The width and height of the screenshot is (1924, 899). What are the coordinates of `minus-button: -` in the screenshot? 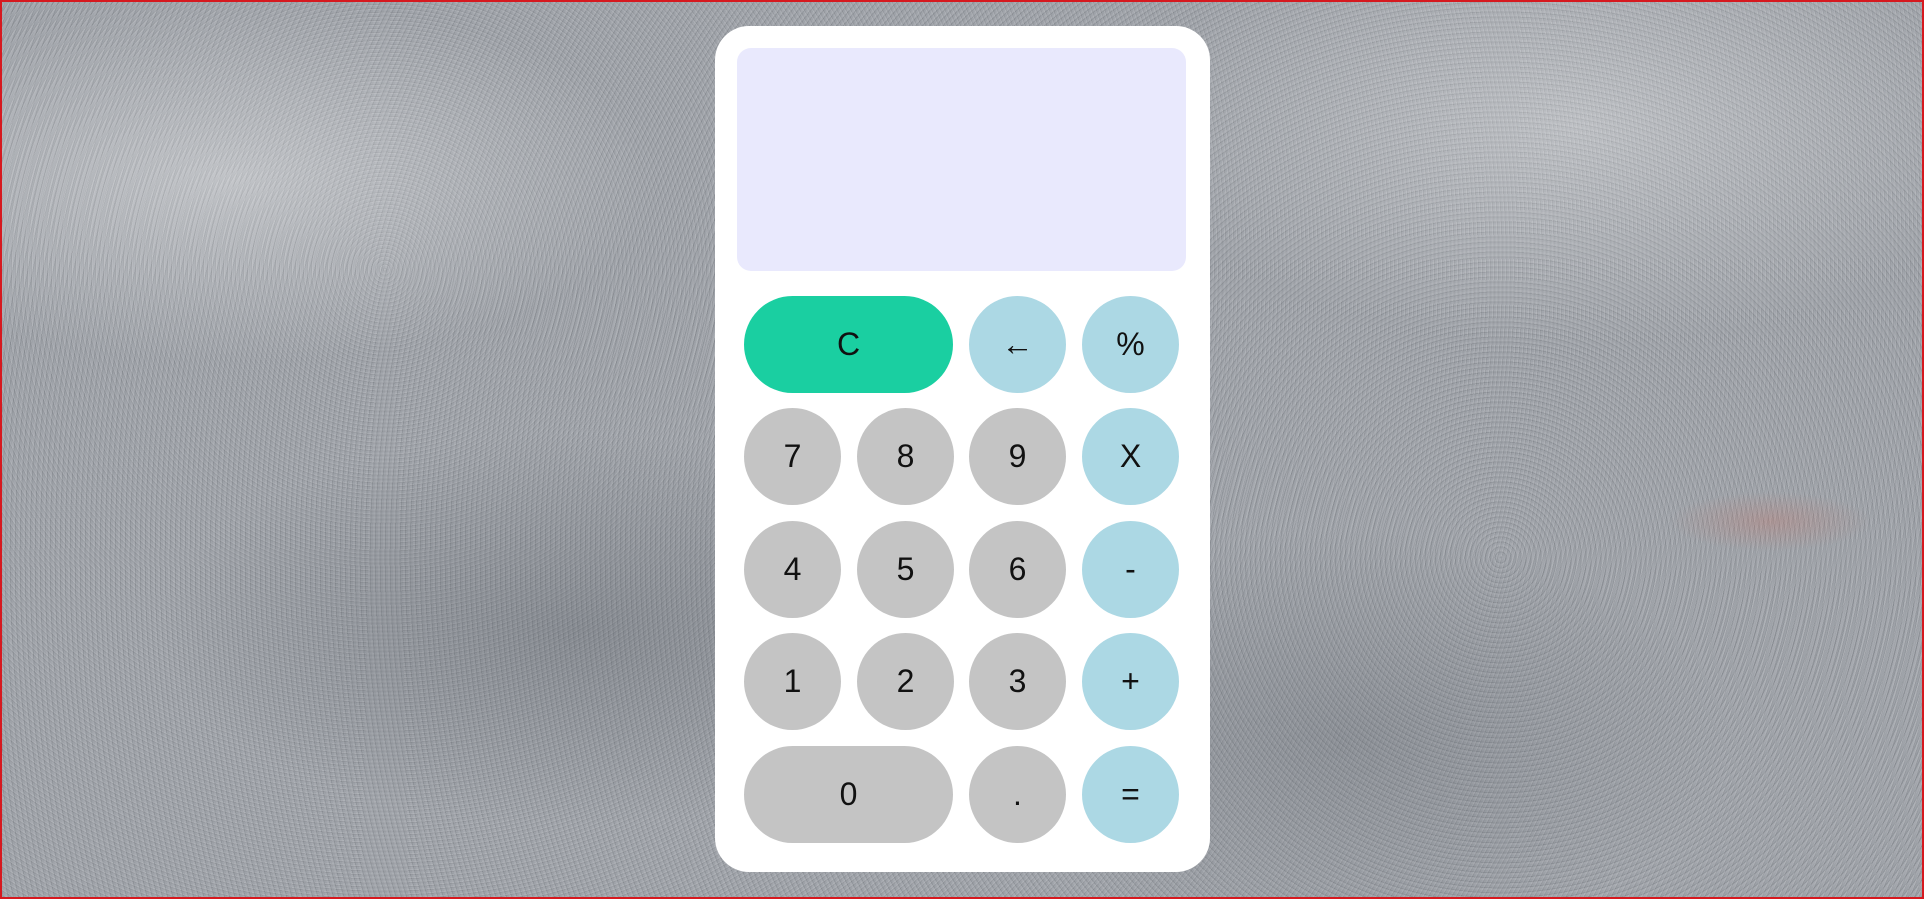 It's located at (1130, 569).